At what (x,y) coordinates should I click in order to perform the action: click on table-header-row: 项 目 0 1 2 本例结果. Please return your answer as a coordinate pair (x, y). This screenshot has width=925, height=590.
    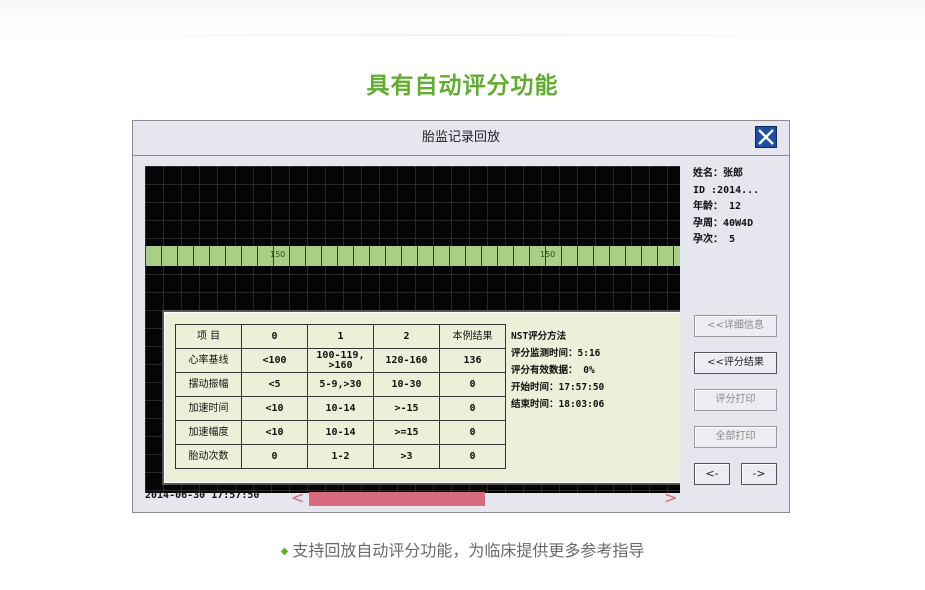
    Looking at the image, I should click on (340, 336).